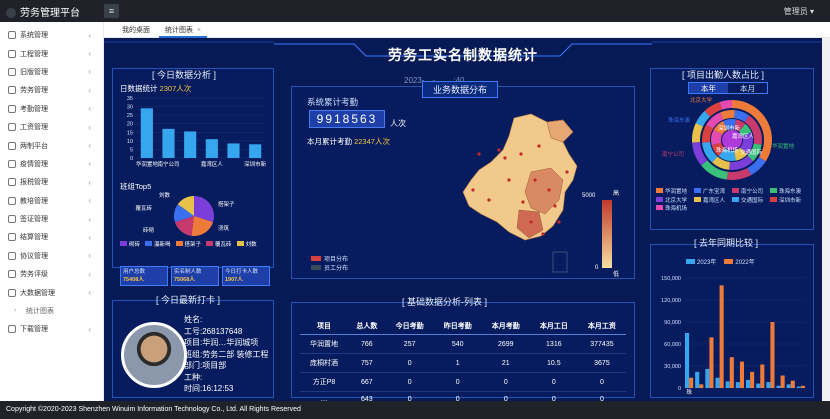  Describe the element at coordinates (672, 345) in the screenshot. I see `y-tick-label: 60,000` at that location.